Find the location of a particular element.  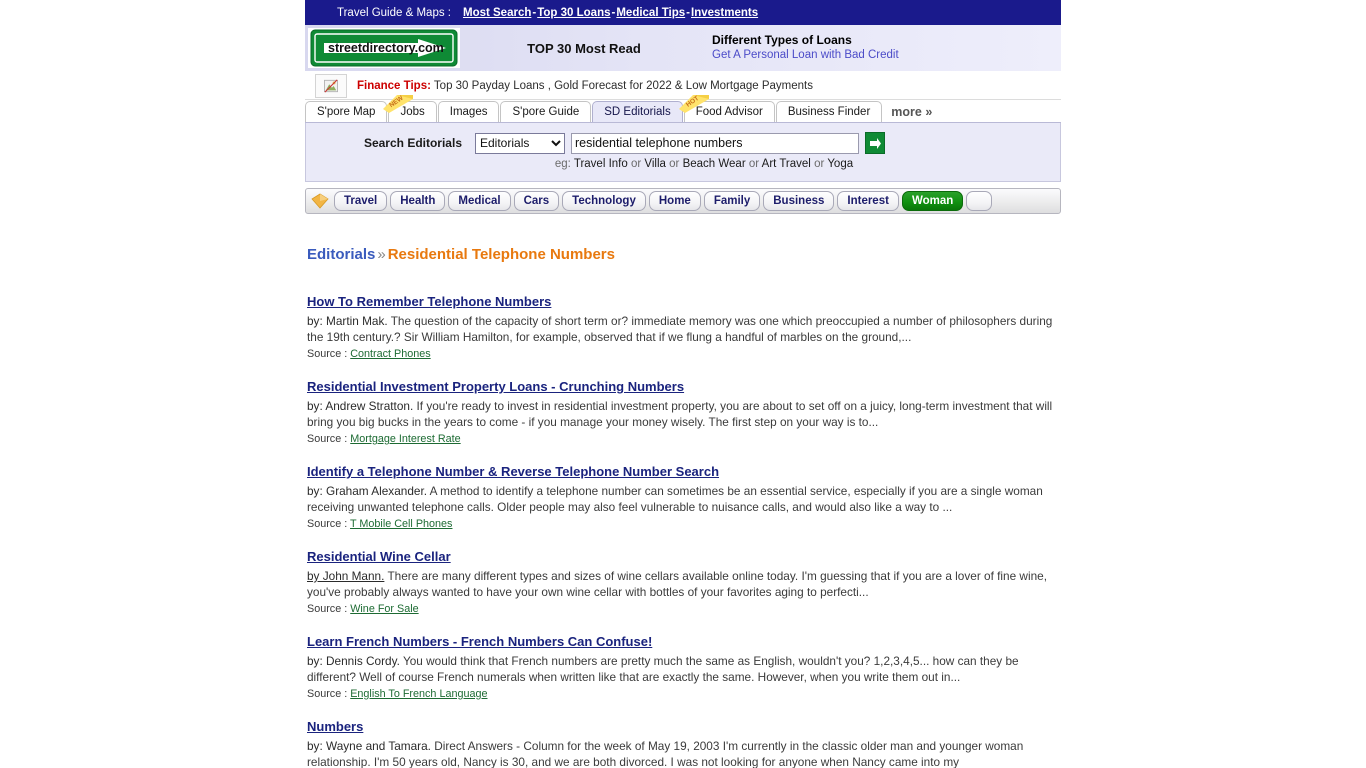

examples-joiner-0: or is located at coordinates (636, 164).